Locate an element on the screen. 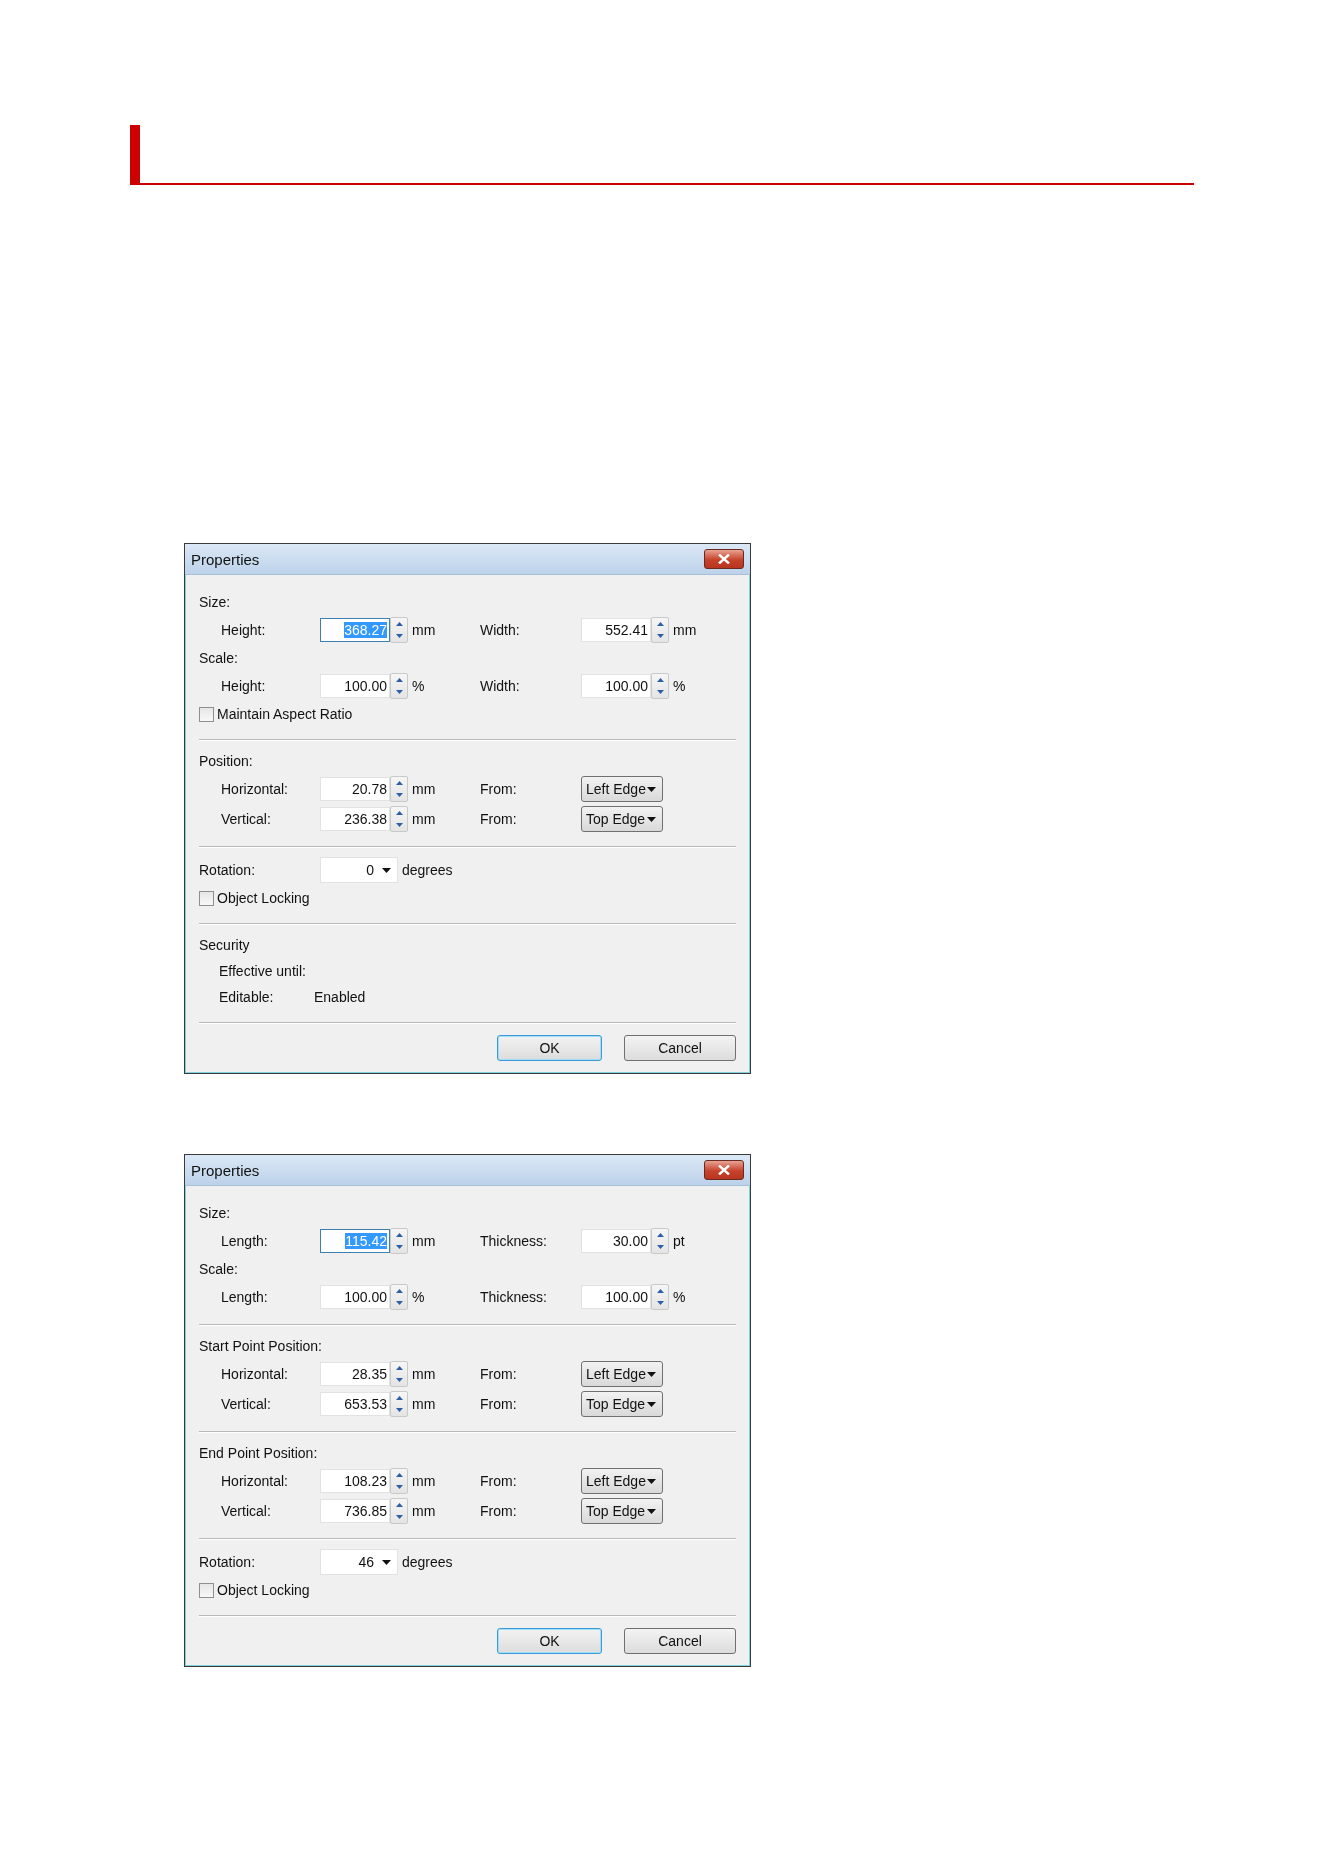 Image resolution: width=1324 pixels, height=1872 pixels. close-icon is located at coordinates (724, 1170).